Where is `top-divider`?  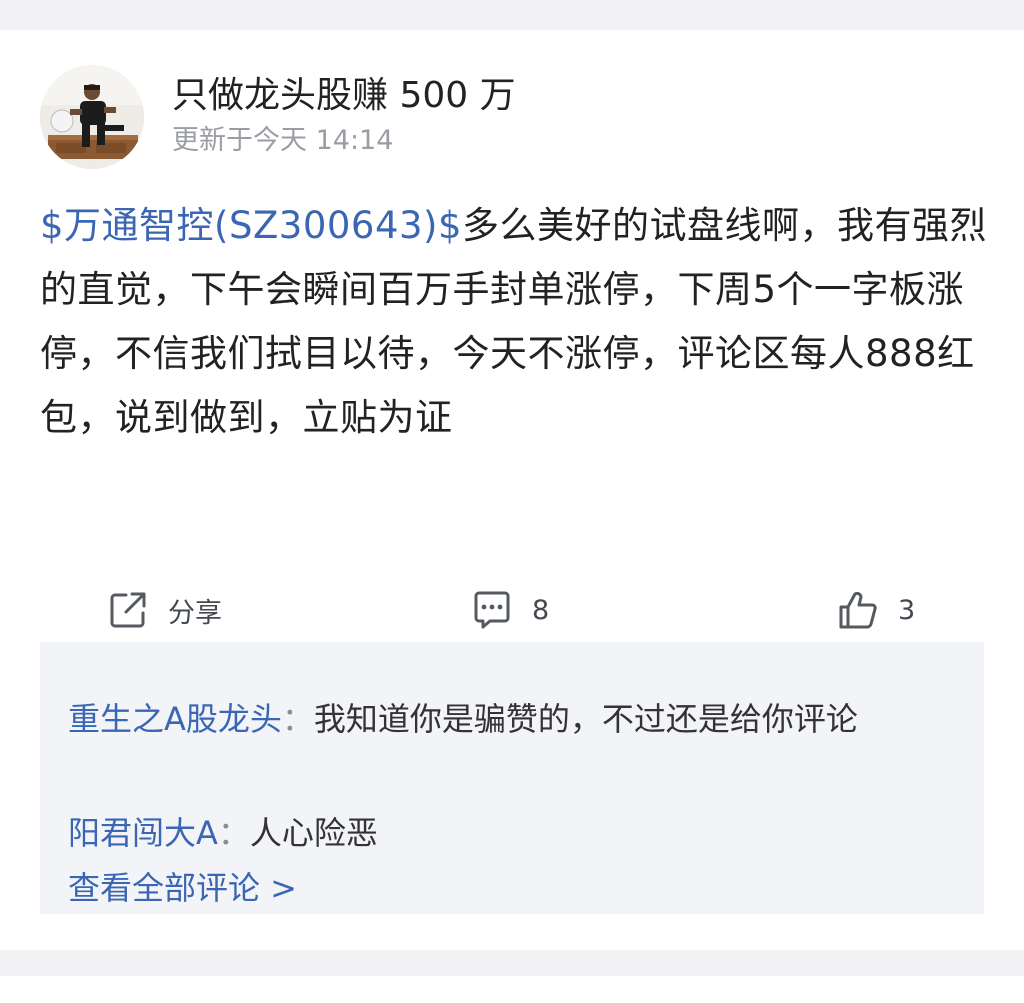 top-divider is located at coordinates (512, 15).